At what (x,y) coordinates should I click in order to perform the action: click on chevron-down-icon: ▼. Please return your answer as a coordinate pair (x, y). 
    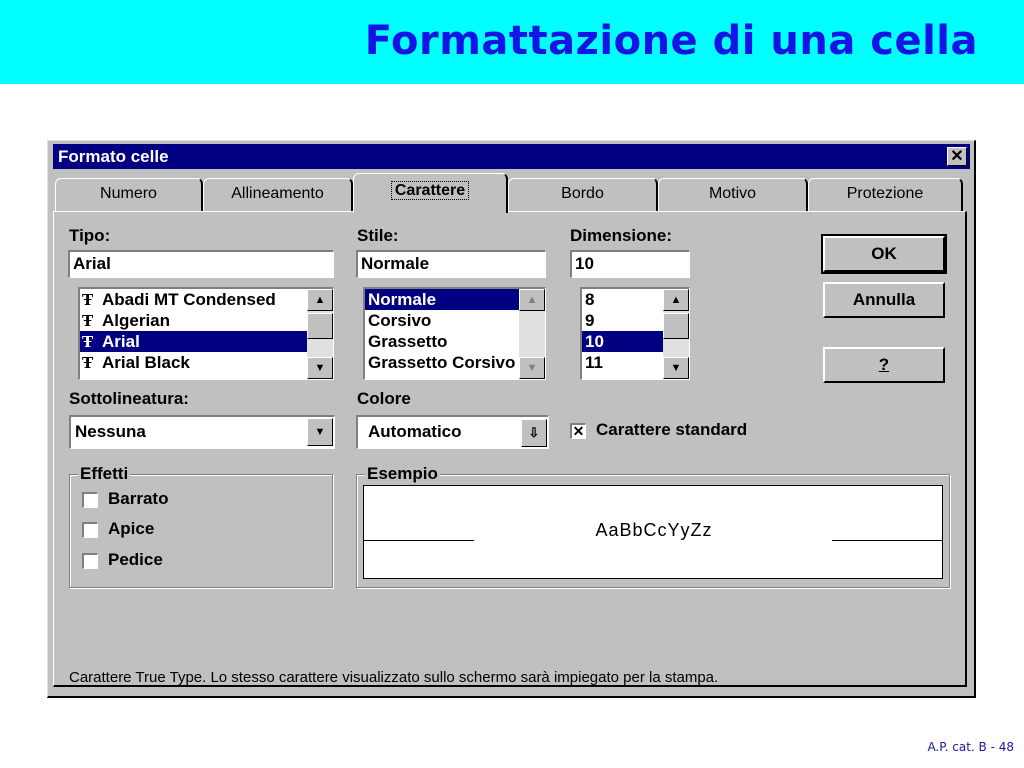
    Looking at the image, I should click on (320, 432).